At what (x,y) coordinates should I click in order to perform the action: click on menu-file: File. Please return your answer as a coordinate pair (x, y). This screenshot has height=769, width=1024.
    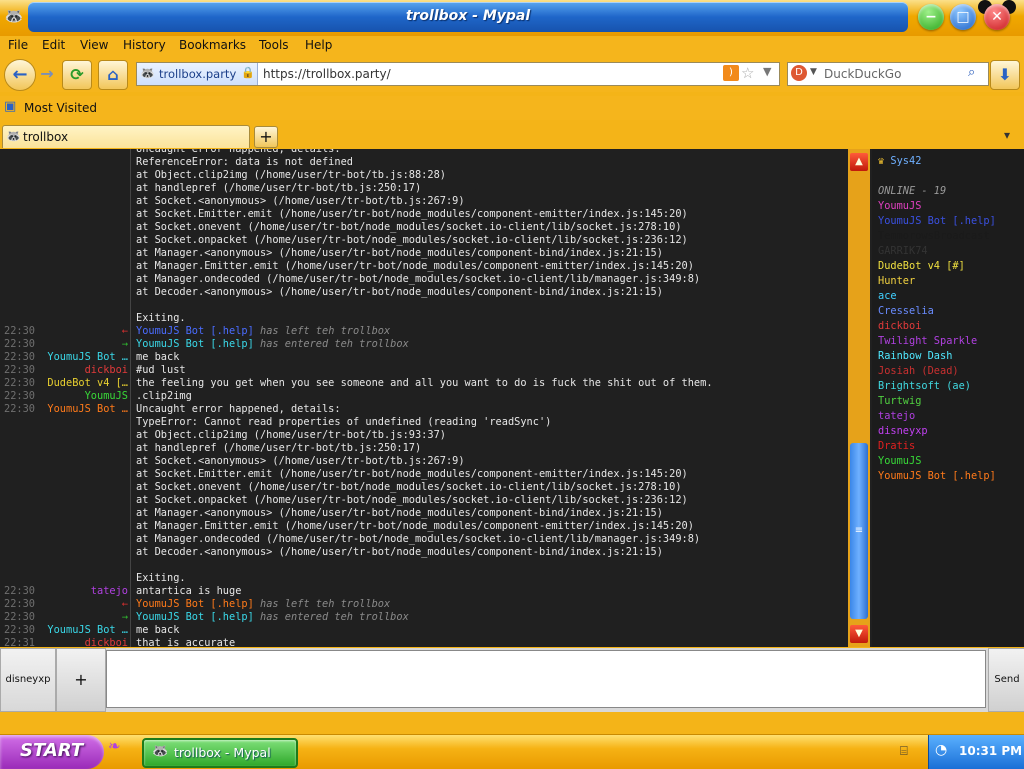
    Looking at the image, I should click on (18, 45).